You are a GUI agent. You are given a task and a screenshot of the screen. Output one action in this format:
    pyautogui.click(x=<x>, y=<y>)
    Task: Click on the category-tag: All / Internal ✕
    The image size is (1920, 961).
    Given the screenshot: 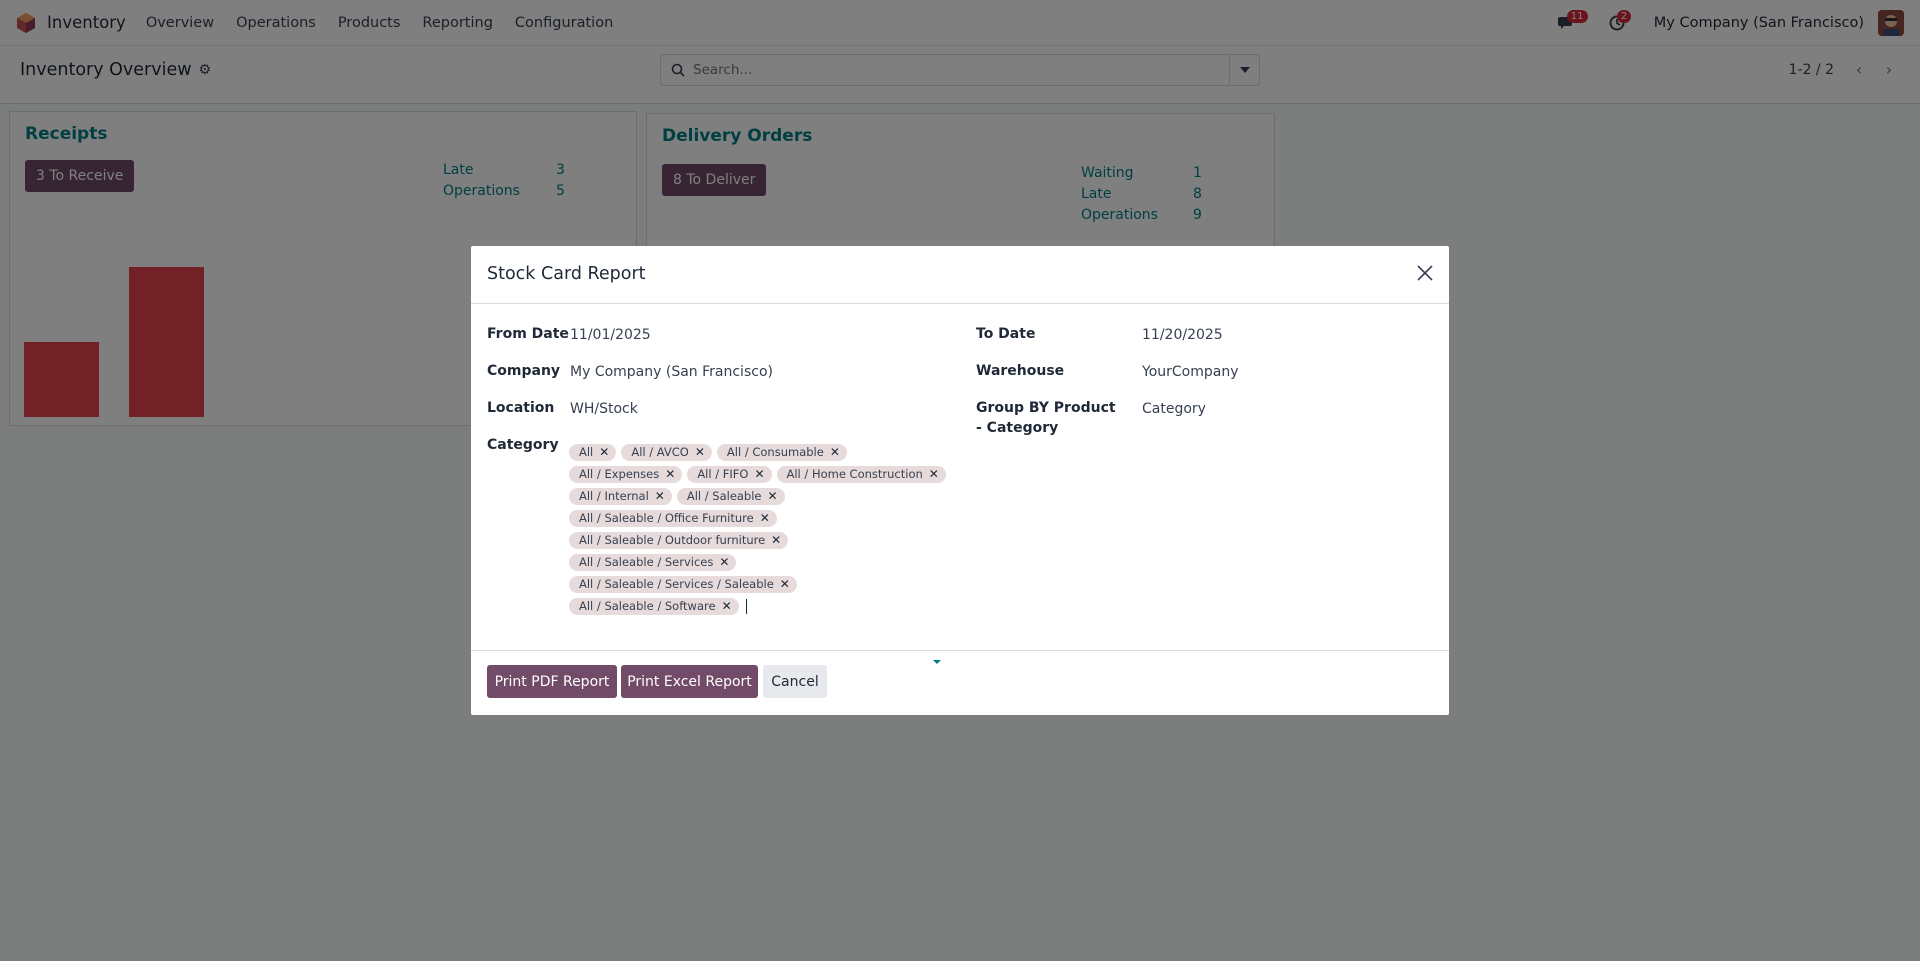 What is the action you would take?
    pyautogui.click(x=620, y=496)
    